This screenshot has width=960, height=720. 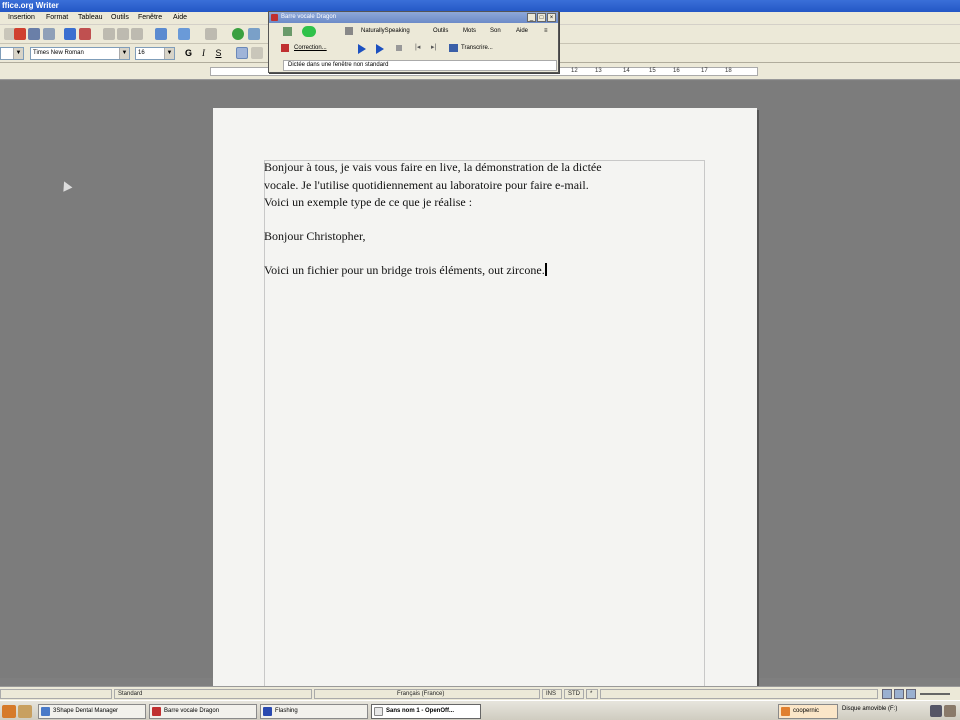 What do you see at coordinates (150, 17) in the screenshot?
I see `menu-fenetre: Fenêtre` at bounding box center [150, 17].